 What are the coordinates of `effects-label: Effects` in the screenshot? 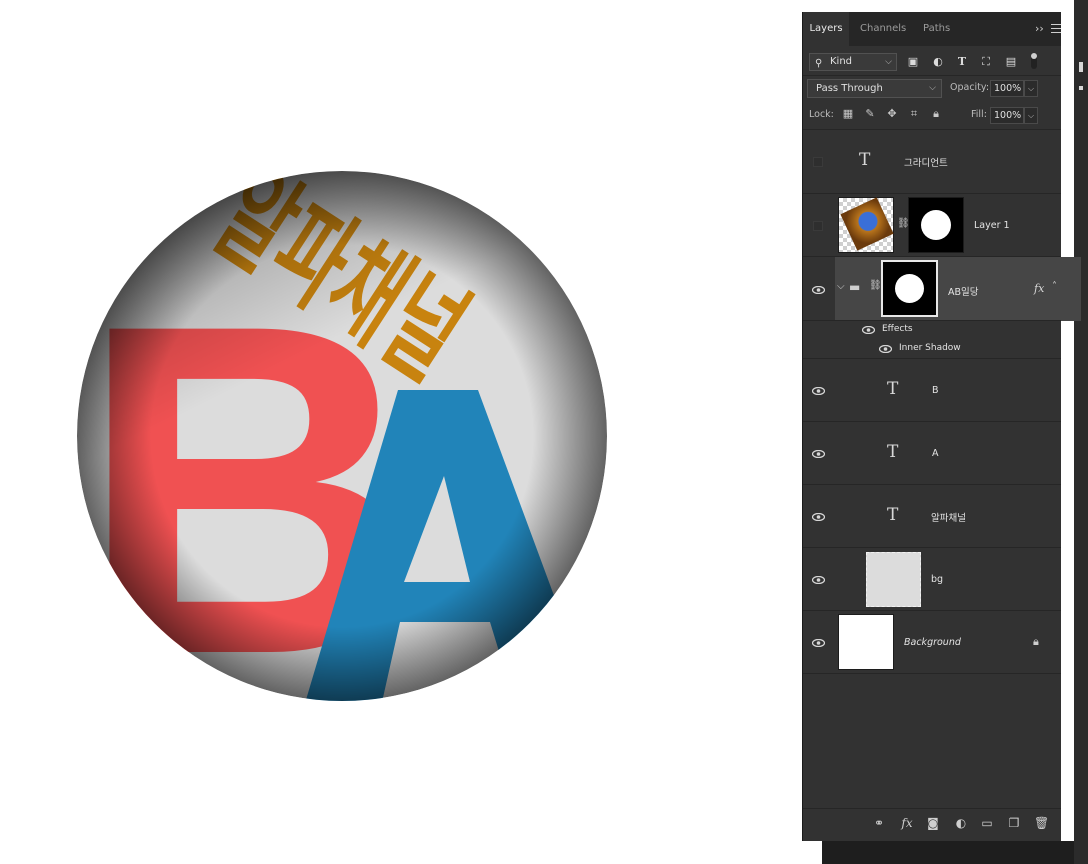 It's located at (897, 329).